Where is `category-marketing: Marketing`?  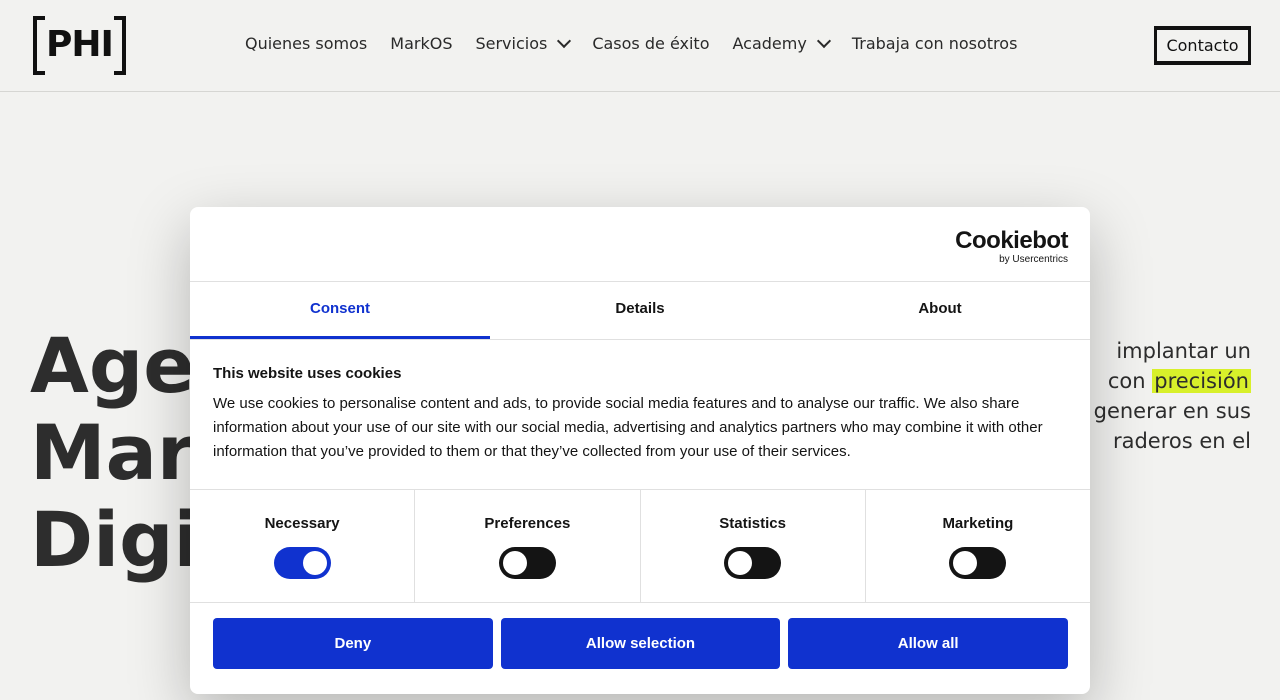 category-marketing: Marketing is located at coordinates (978, 546).